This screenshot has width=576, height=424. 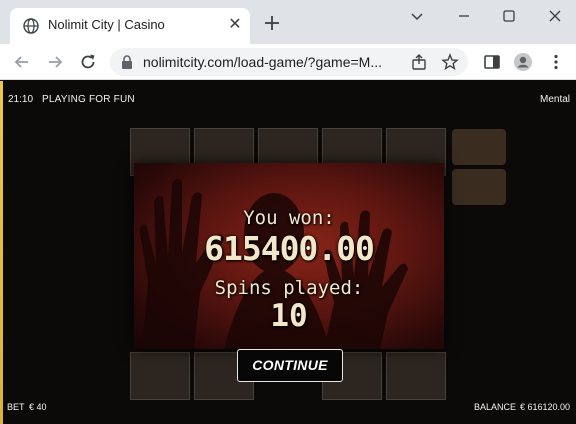 I want to click on maximize-icon, so click(x=509, y=16).